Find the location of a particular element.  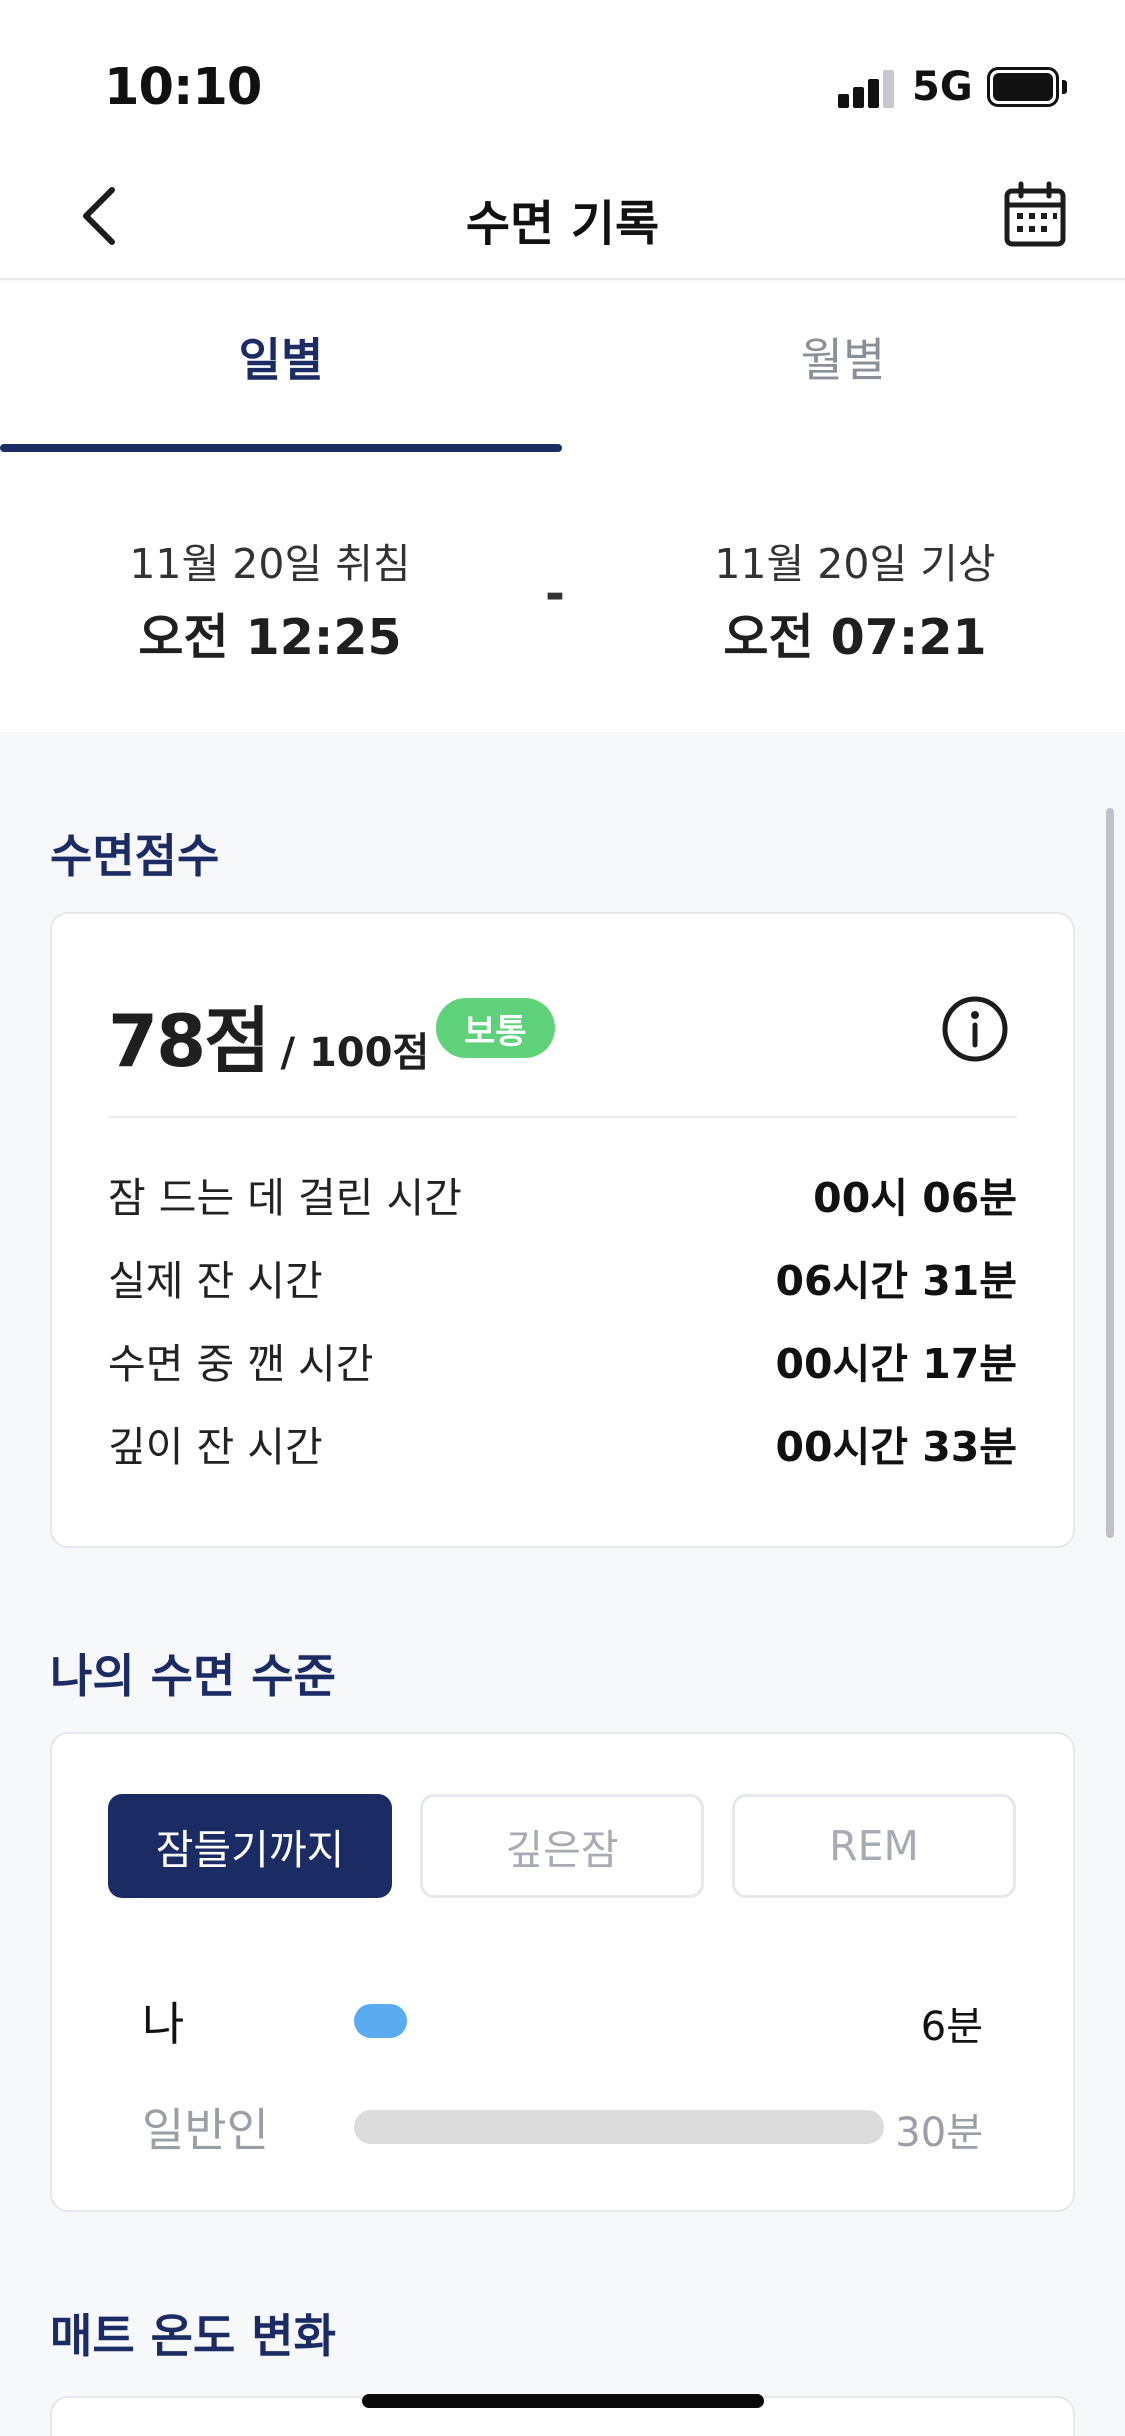

calendar-icon is located at coordinates (1035, 214).